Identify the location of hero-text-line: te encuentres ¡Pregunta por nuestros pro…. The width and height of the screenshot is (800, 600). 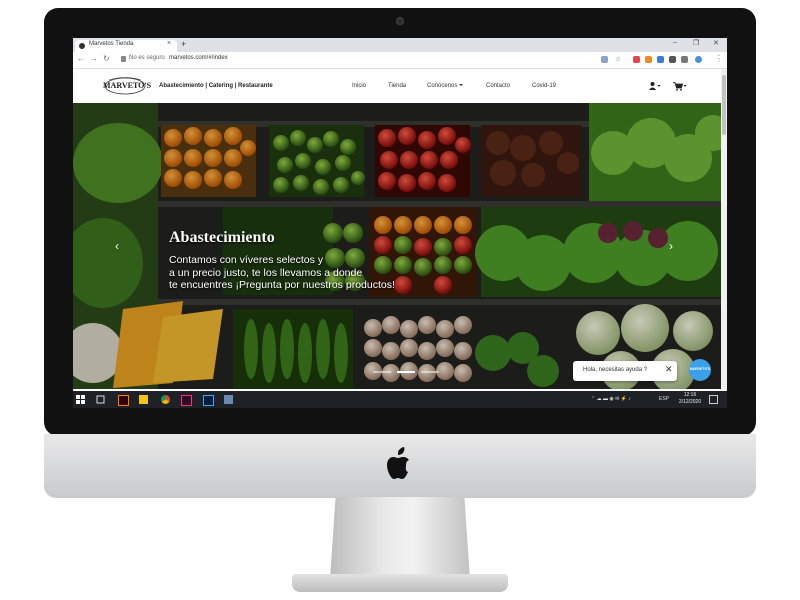
(282, 285).